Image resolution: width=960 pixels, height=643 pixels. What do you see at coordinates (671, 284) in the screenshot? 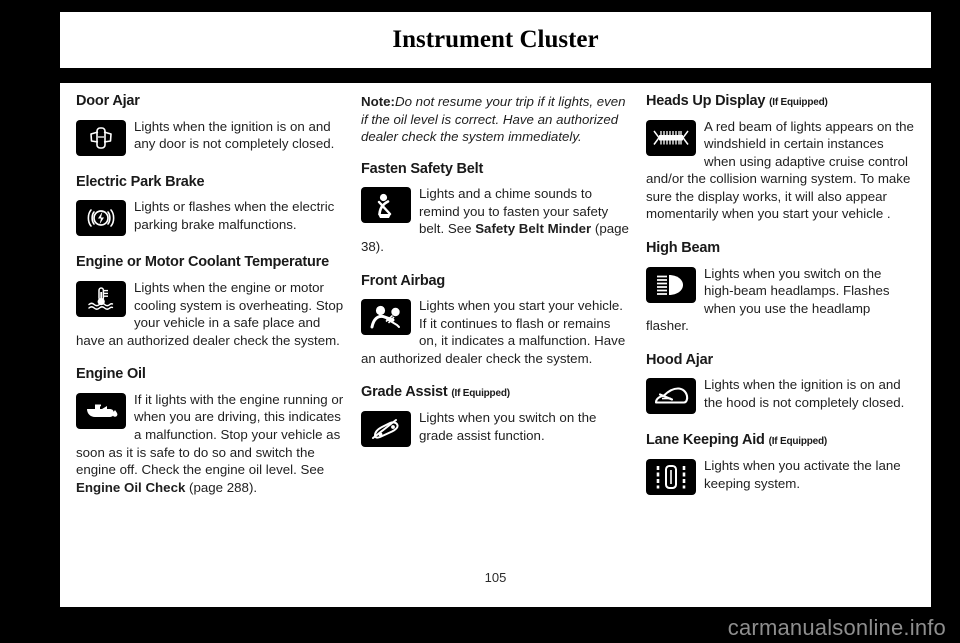
I see `high-beam-icon` at bounding box center [671, 284].